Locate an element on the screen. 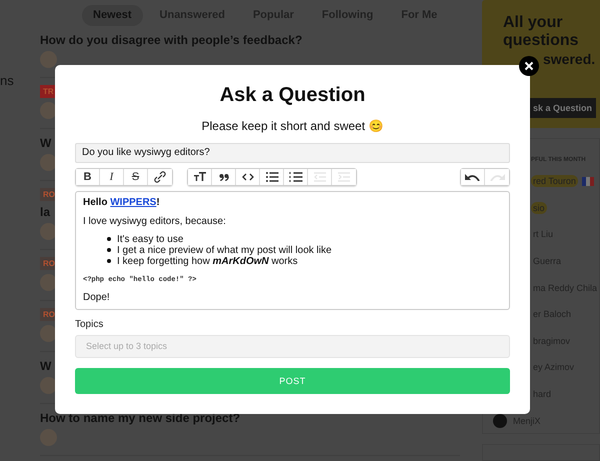  post-button: POST is located at coordinates (292, 381).